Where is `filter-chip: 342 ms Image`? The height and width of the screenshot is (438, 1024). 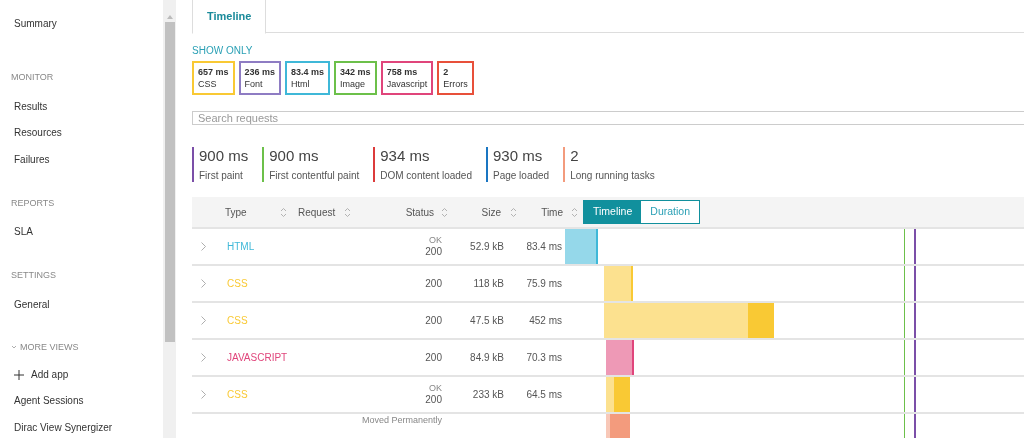 filter-chip: 342 ms Image is located at coordinates (355, 78).